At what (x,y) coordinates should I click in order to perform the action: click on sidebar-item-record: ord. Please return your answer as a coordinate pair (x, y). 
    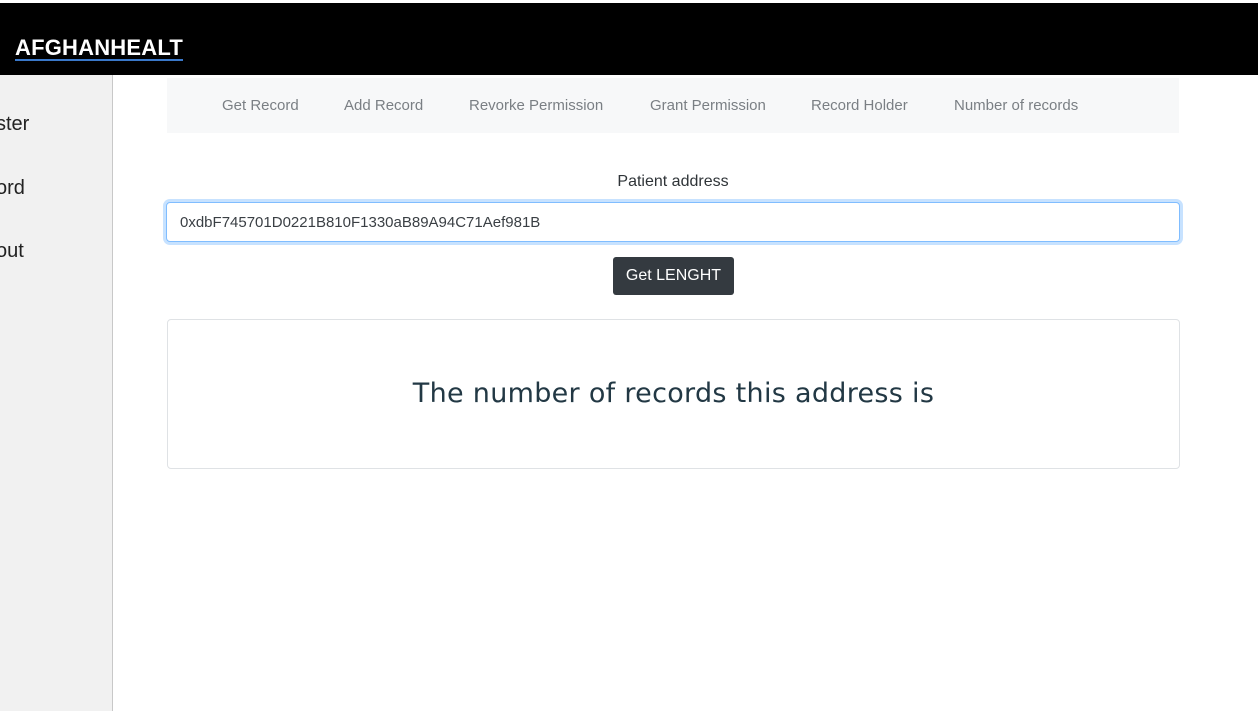
    Looking at the image, I should click on (12, 188).